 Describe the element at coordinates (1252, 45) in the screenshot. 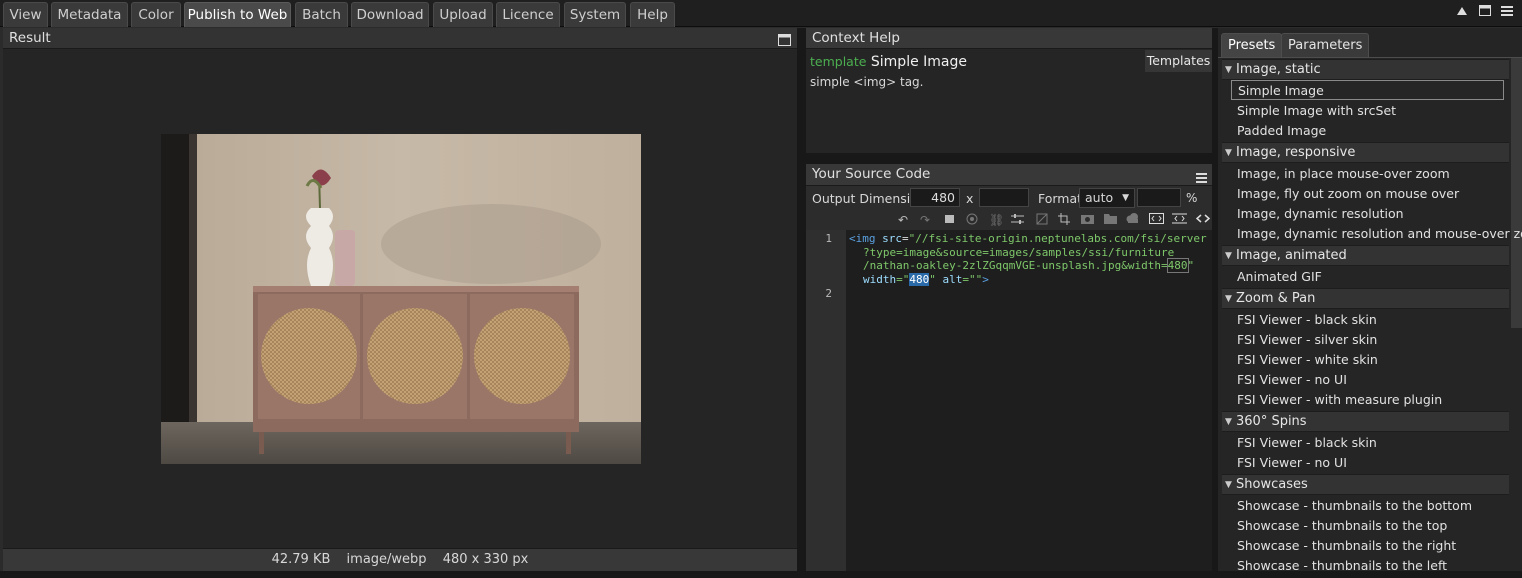

I see `tab-presets: Presets` at that location.